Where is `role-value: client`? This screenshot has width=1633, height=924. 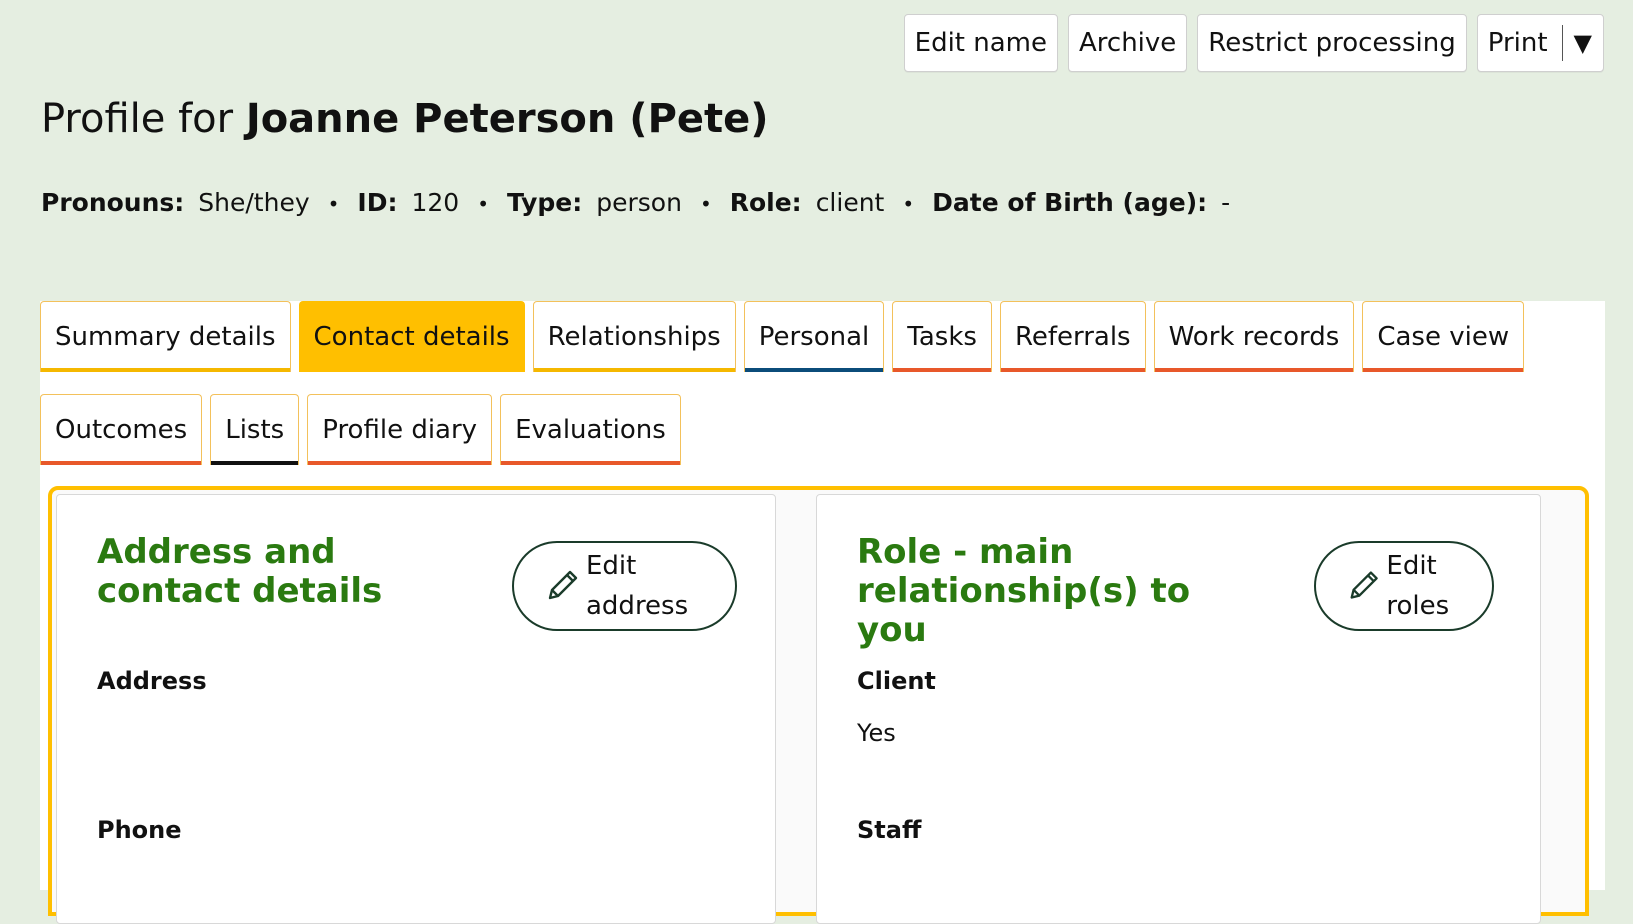 role-value: client is located at coordinates (850, 202).